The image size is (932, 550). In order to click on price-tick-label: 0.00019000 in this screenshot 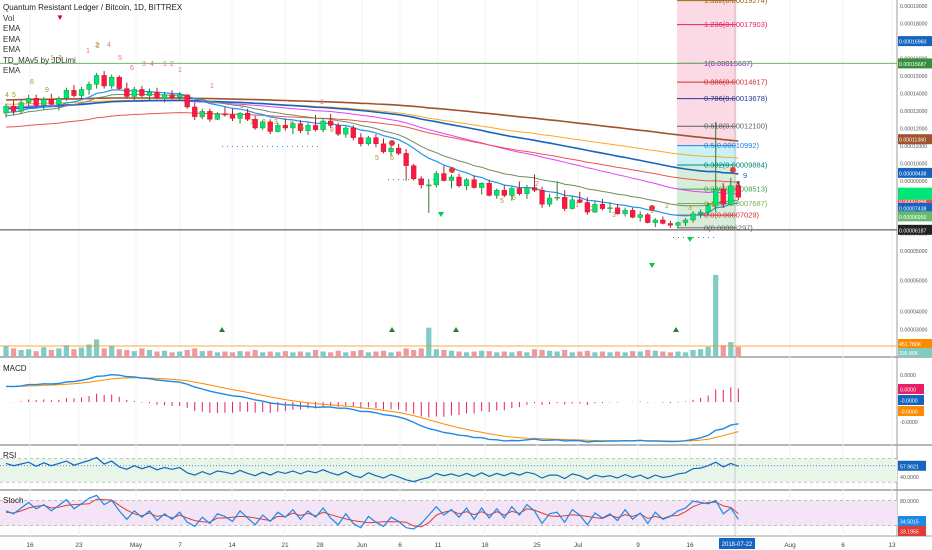, I will do `click(914, 7)`.